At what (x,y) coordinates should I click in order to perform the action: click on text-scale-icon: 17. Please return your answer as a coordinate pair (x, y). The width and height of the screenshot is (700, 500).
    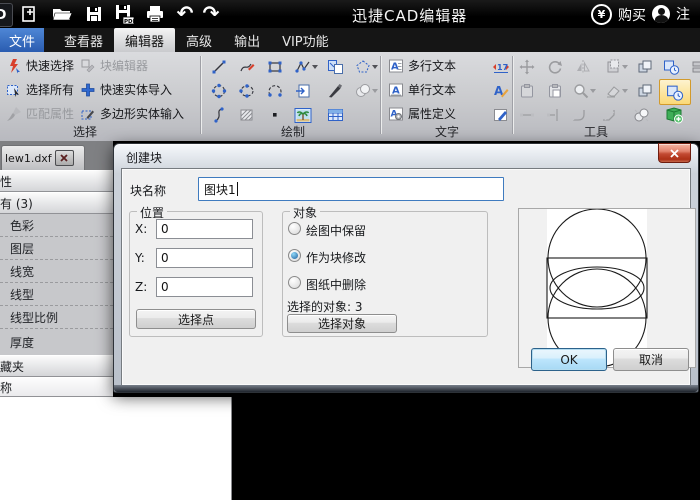
    Looking at the image, I should click on (501, 67).